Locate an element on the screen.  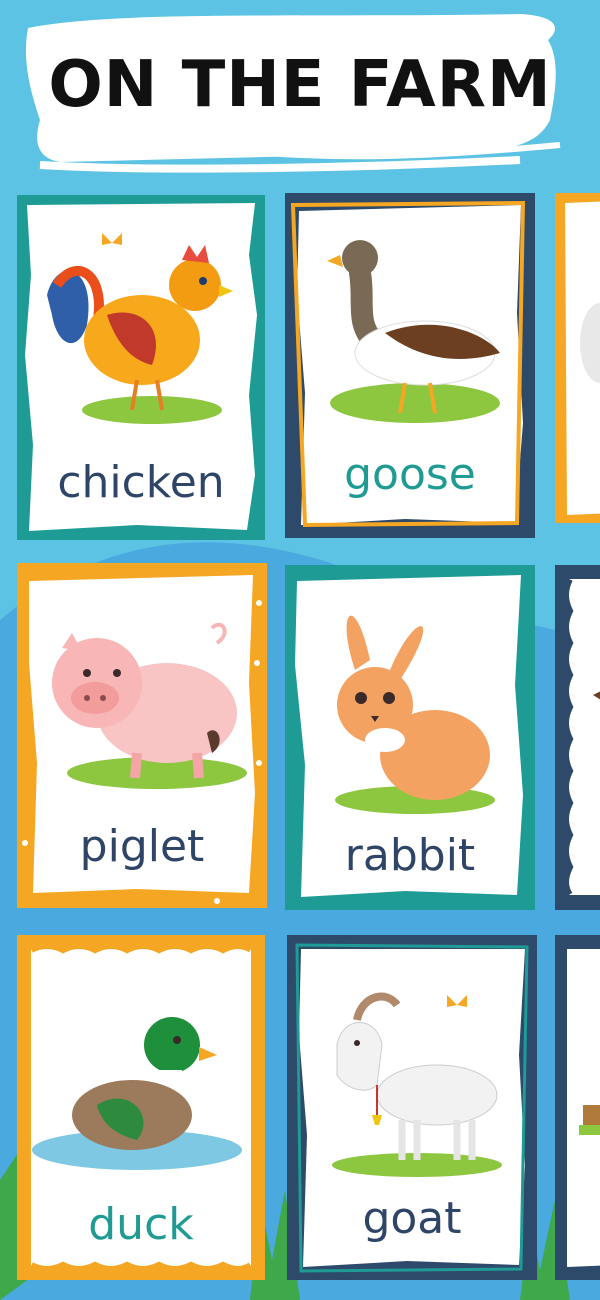
card-duck: duck is located at coordinates (141, 1107).